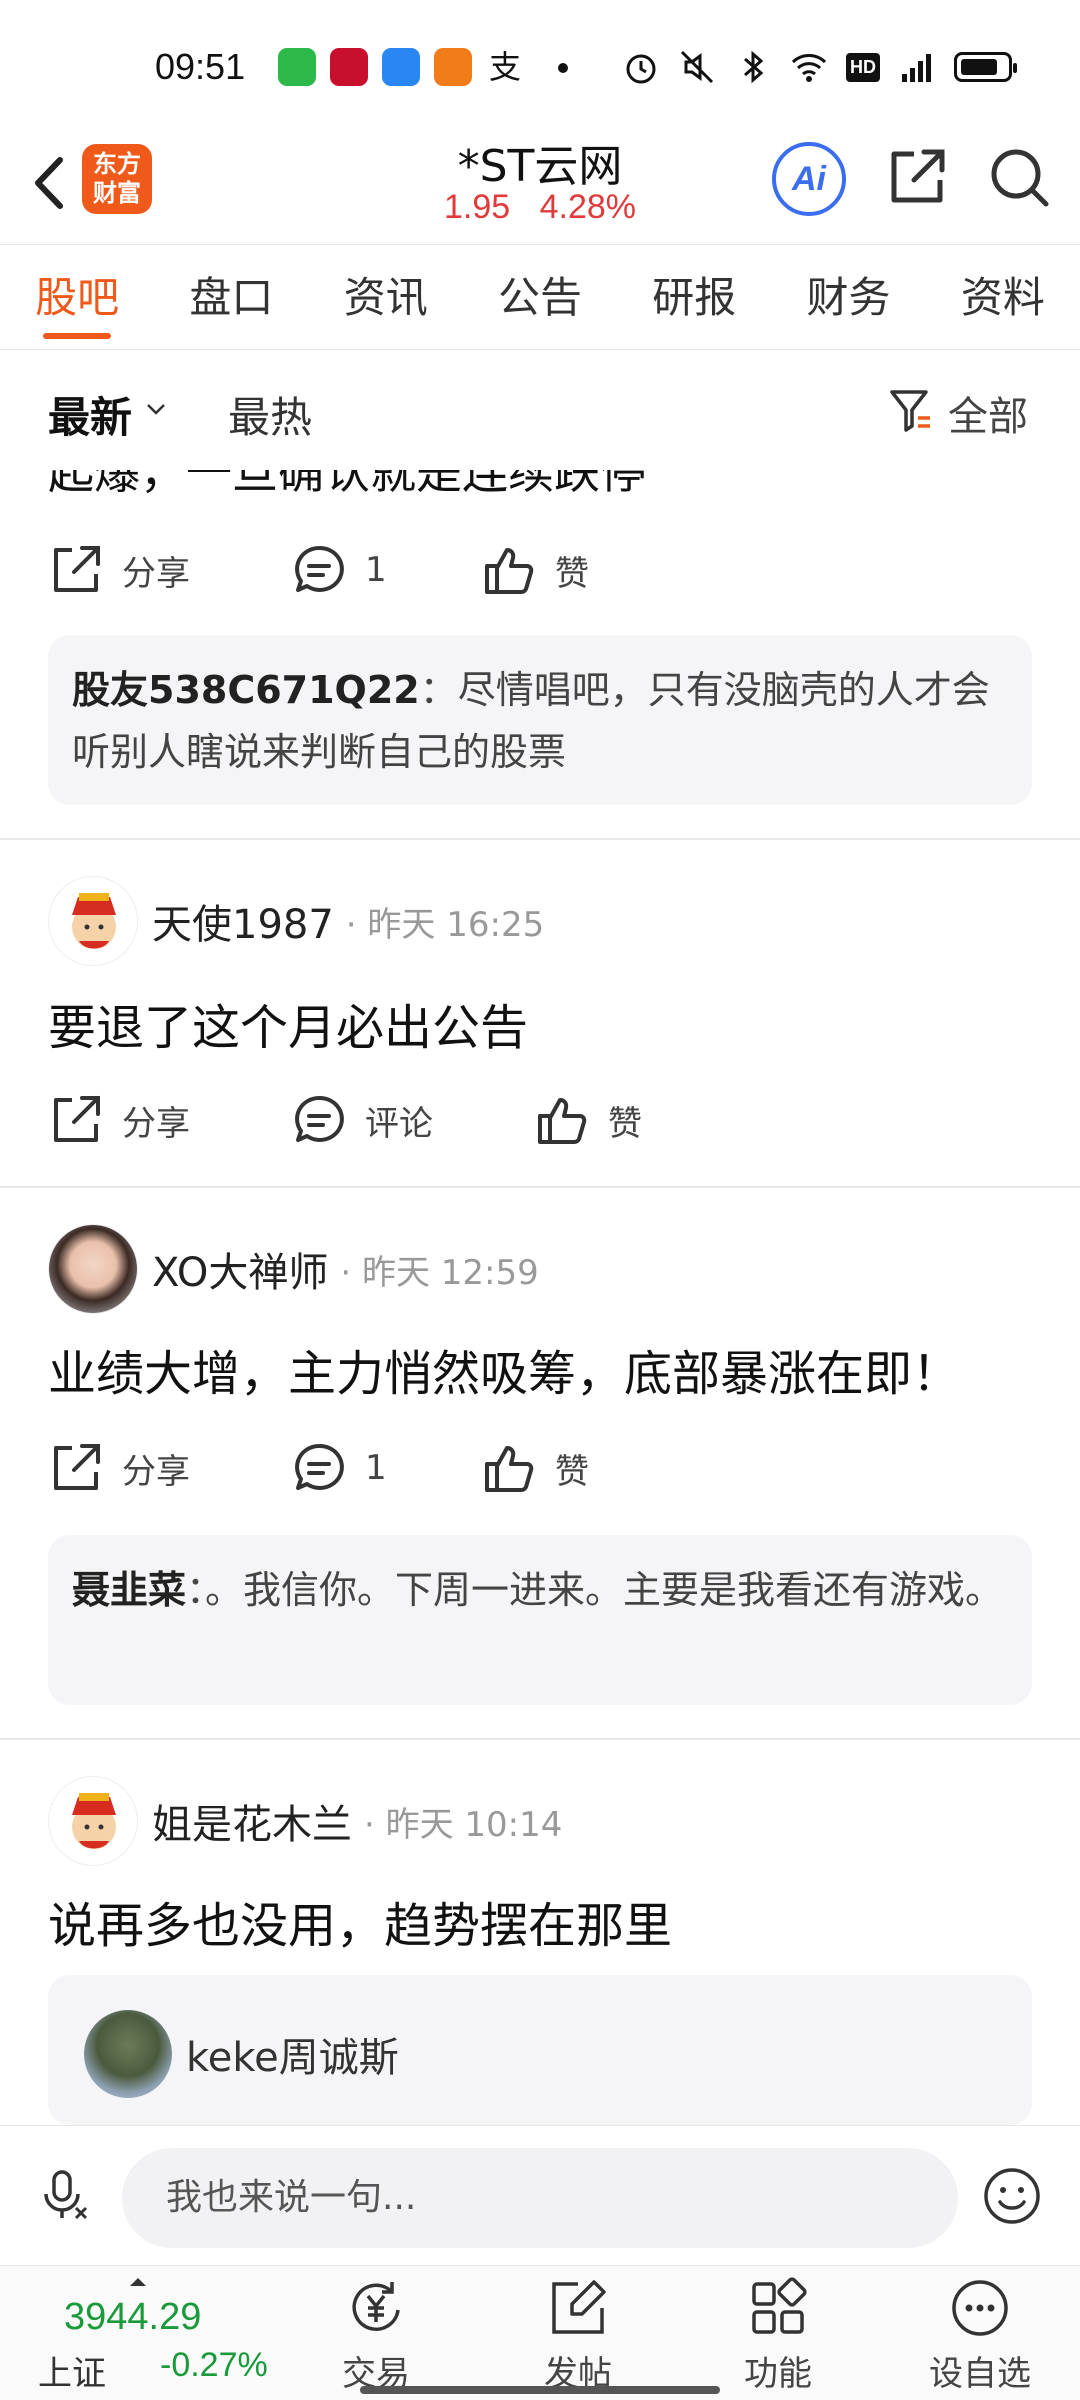 The height and width of the screenshot is (2400, 1080). I want to click on post-header: XO大禅师 · 昨天 12:59, so click(293, 1269).